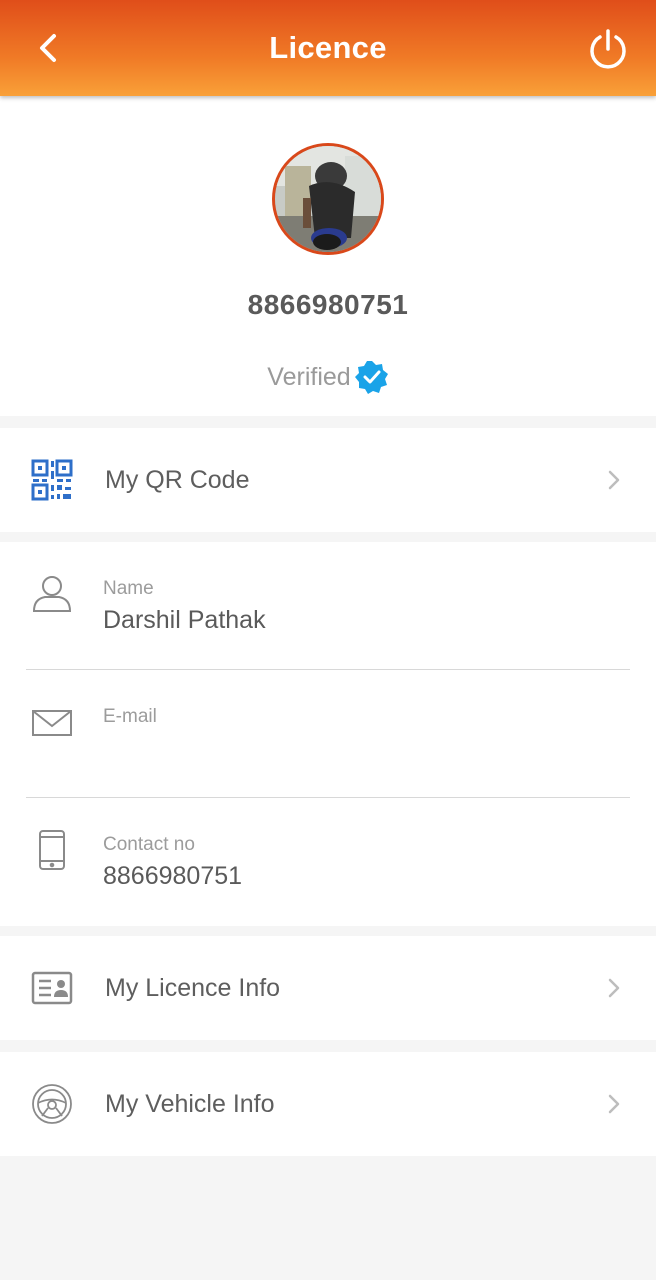 This screenshot has width=656, height=1280. I want to click on profile-phone: 8866980751, so click(328, 304).